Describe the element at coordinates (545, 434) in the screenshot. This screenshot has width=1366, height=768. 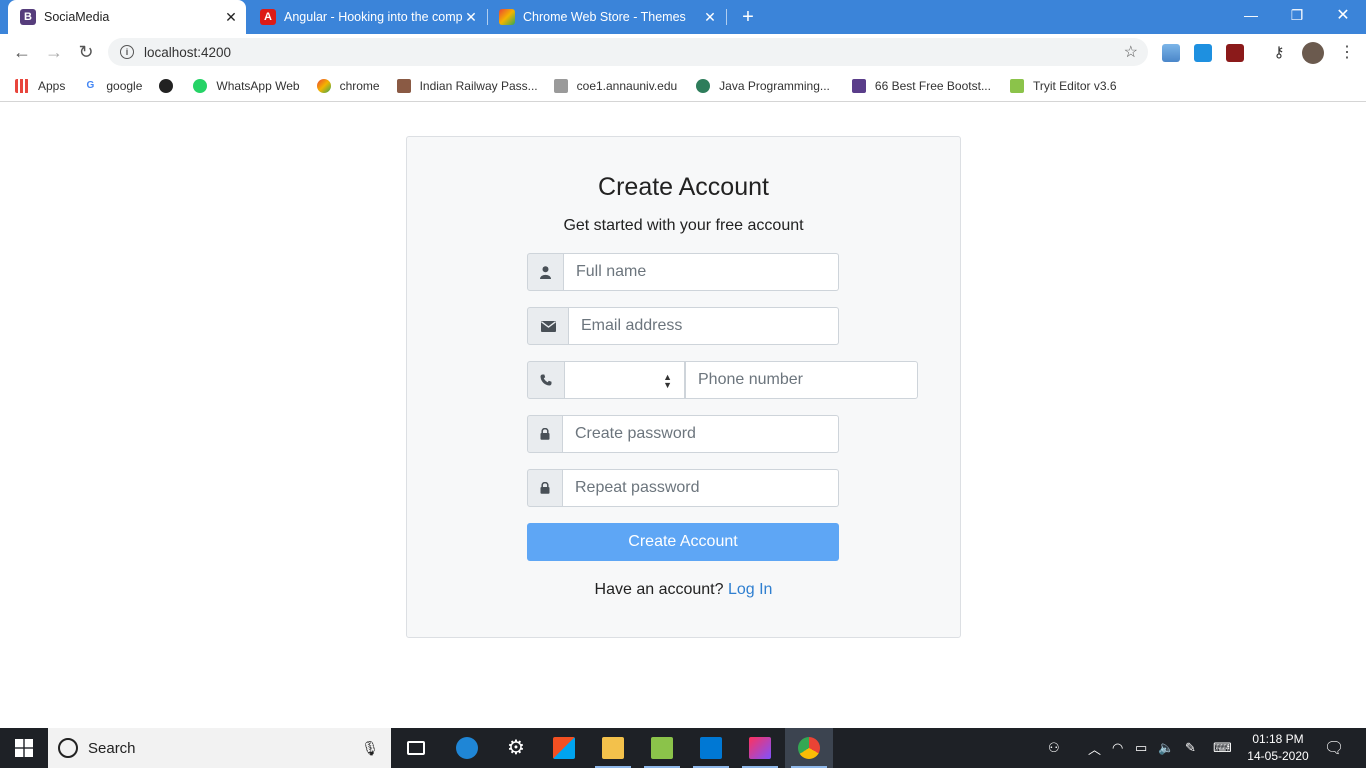
I see `lock-icon` at that location.